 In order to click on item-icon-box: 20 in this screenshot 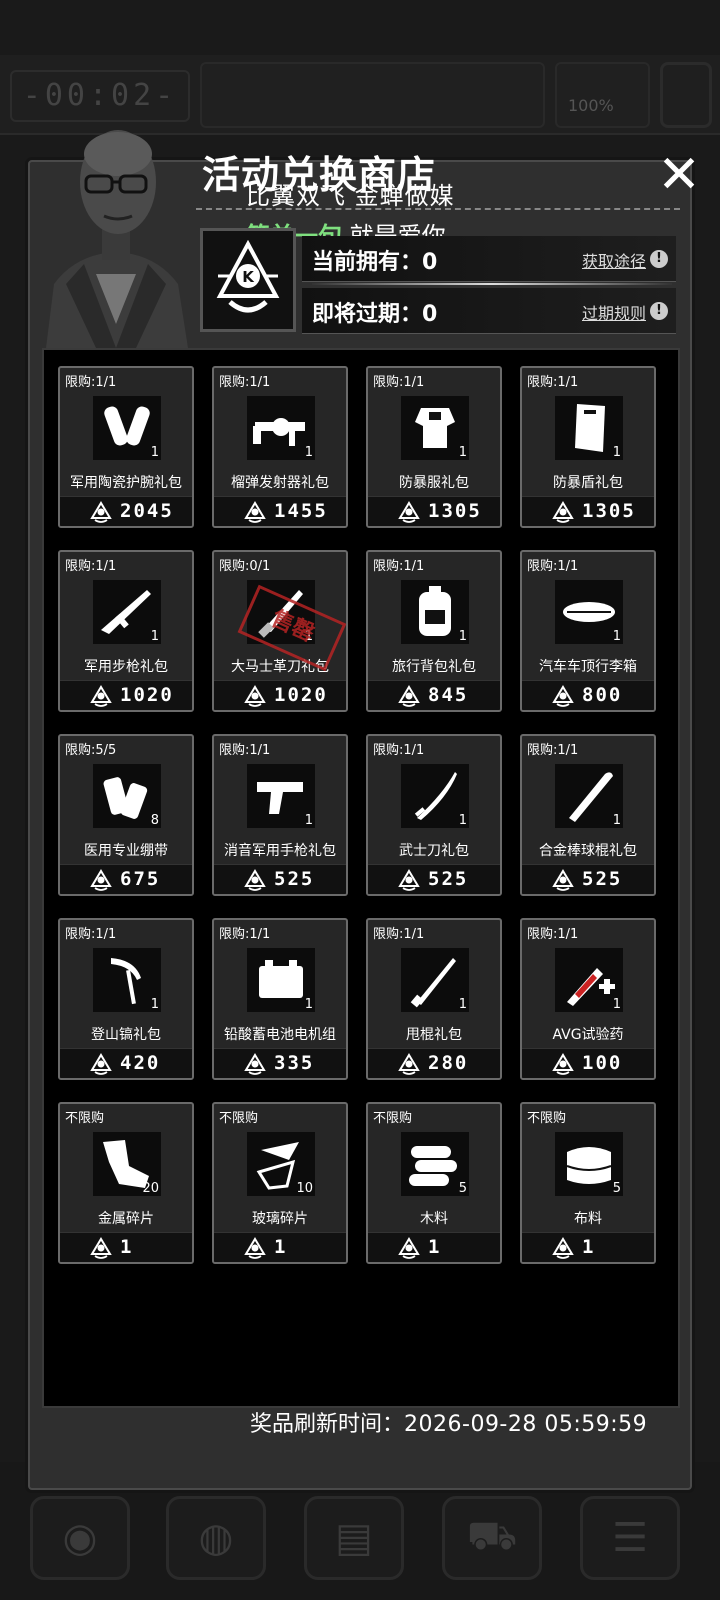, I will do `click(127, 1164)`.